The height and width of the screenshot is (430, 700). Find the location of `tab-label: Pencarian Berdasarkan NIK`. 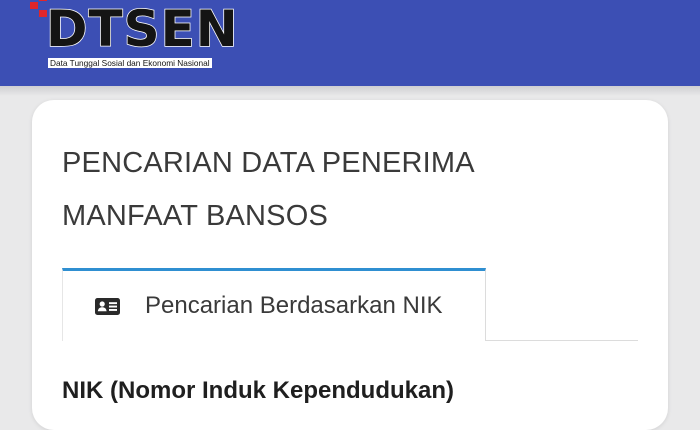

tab-label: Pencarian Berdasarkan NIK is located at coordinates (294, 305).